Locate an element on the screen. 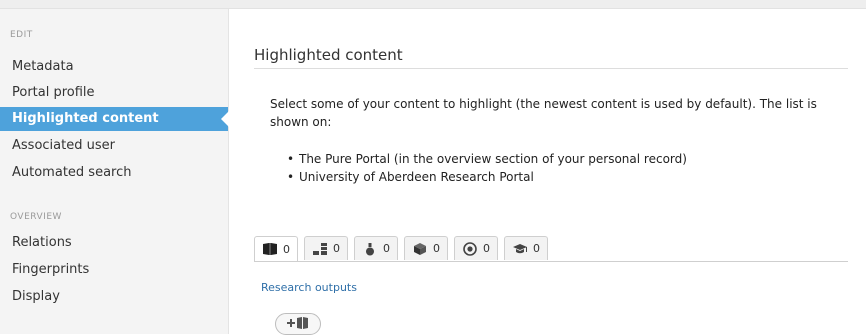 The image size is (866, 335). tab-graduation-cap: 0 is located at coordinates (526, 248).